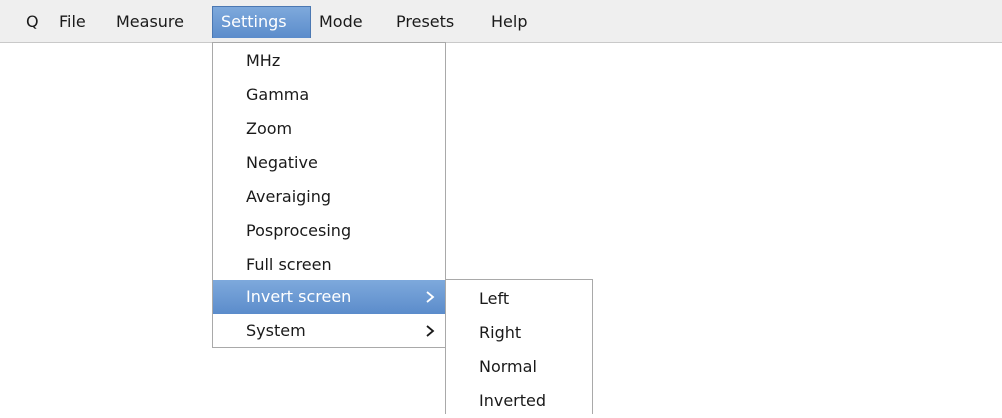 Image resolution: width=1002 pixels, height=418 pixels. I want to click on menu-item-averaiging: Averaiging, so click(329, 197).